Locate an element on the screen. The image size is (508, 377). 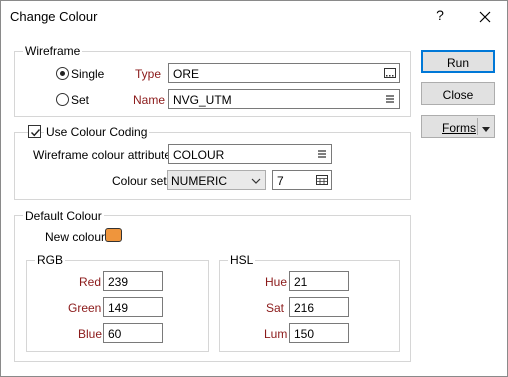
single-label: Single is located at coordinates (88, 74).